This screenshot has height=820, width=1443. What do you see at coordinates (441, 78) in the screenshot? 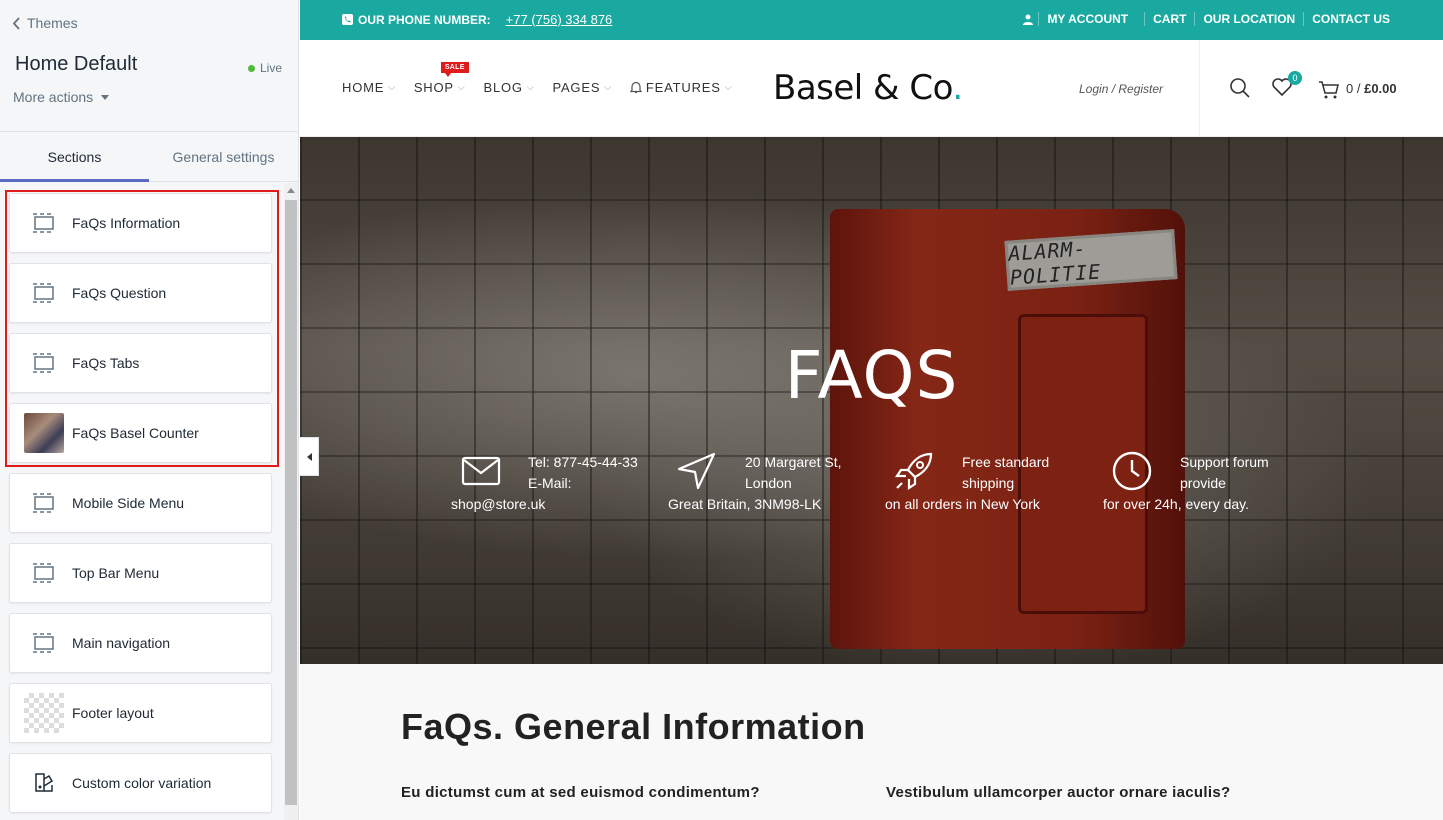
I see `nav-shop: SALE SHOP ⌵` at bounding box center [441, 78].